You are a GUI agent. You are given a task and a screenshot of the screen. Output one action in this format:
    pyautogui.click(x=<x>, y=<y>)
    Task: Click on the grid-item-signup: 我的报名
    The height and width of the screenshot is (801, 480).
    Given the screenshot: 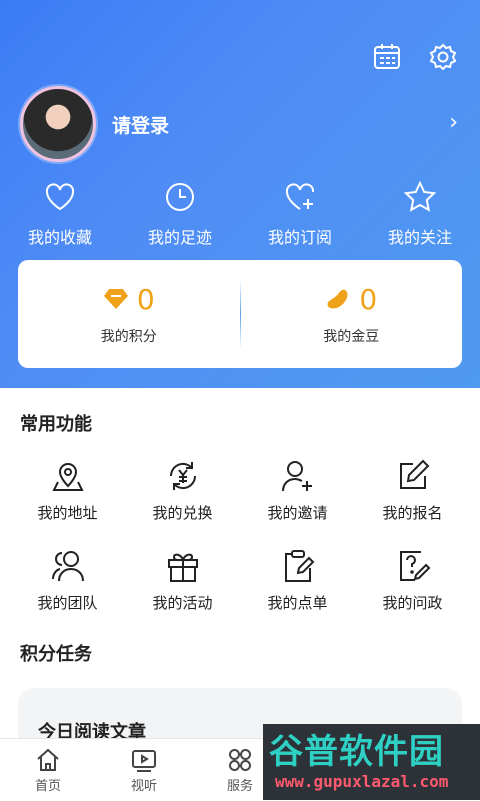 What is the action you would take?
    pyautogui.click(x=412, y=503)
    